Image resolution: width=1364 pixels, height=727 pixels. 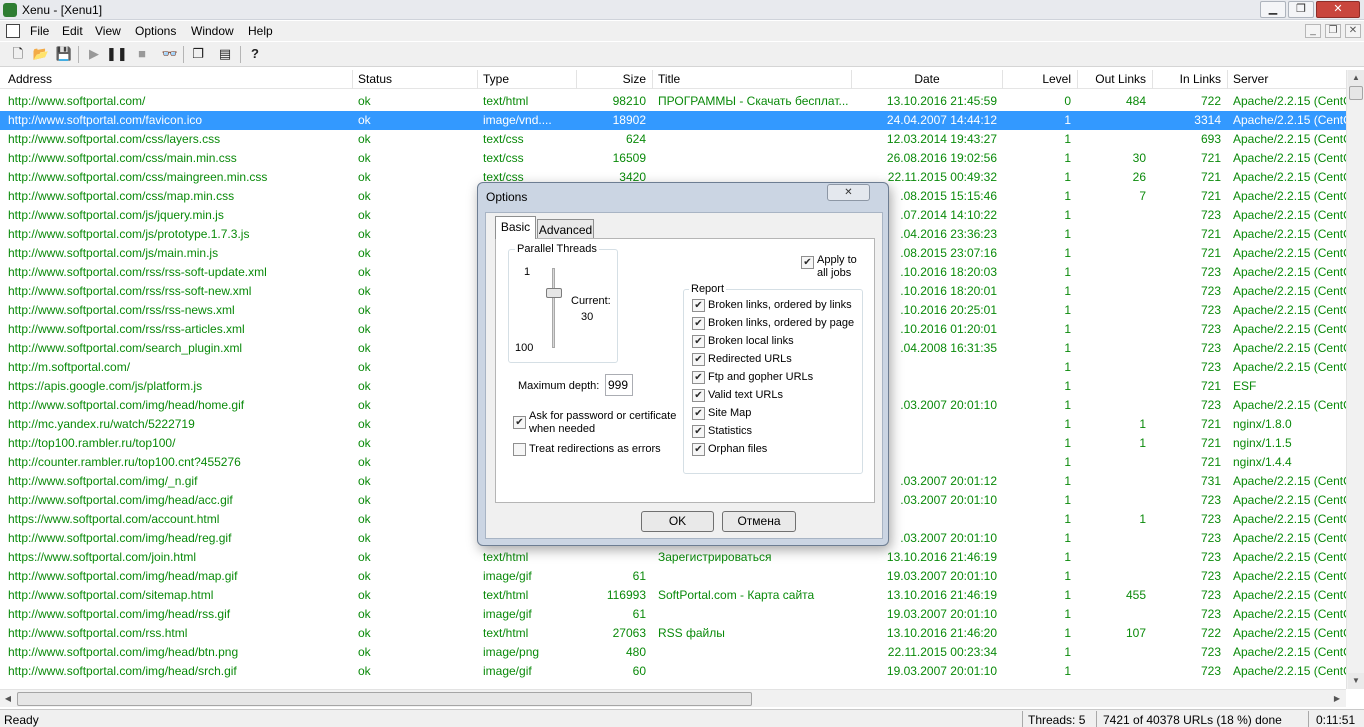 What do you see at coordinates (384, 699) in the screenshot?
I see `horizontal-scroll-thumb` at bounding box center [384, 699].